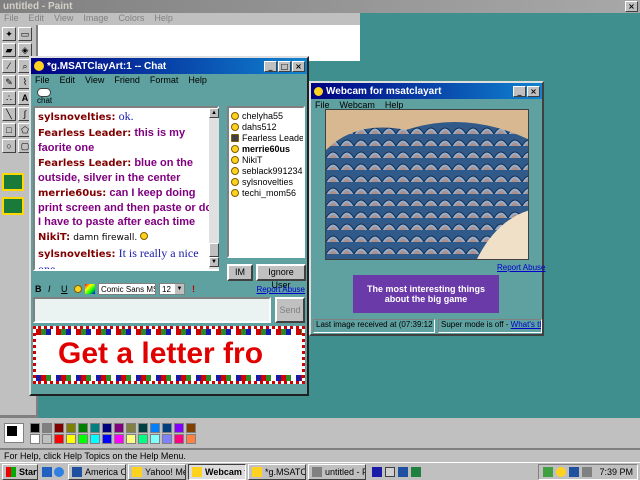  I want to click on paint-titlebar: untitled - Paint ×, so click(320, 6).